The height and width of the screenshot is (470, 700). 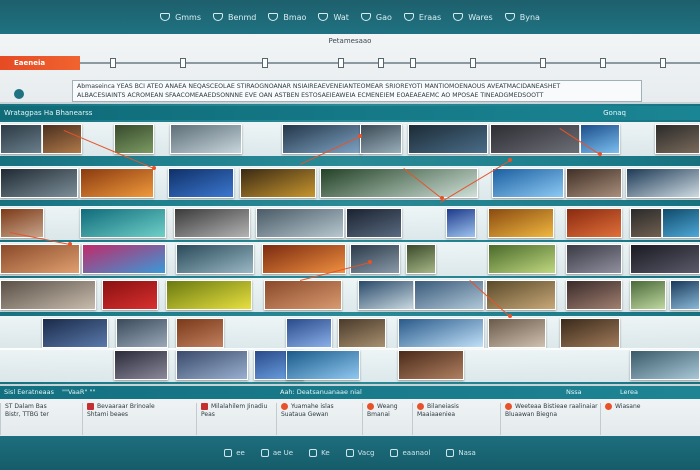 I want to click on top-nav-item: Eraas, so click(x=422, y=17).